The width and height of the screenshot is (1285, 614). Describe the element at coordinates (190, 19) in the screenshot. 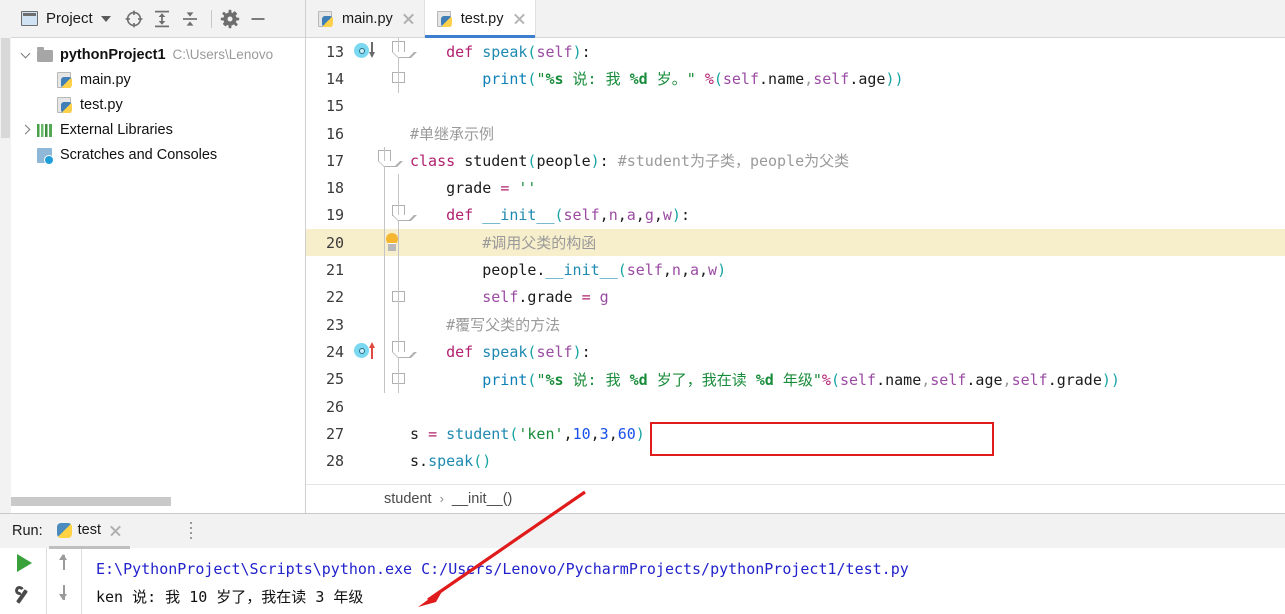

I see `collapse-all-icon` at that location.